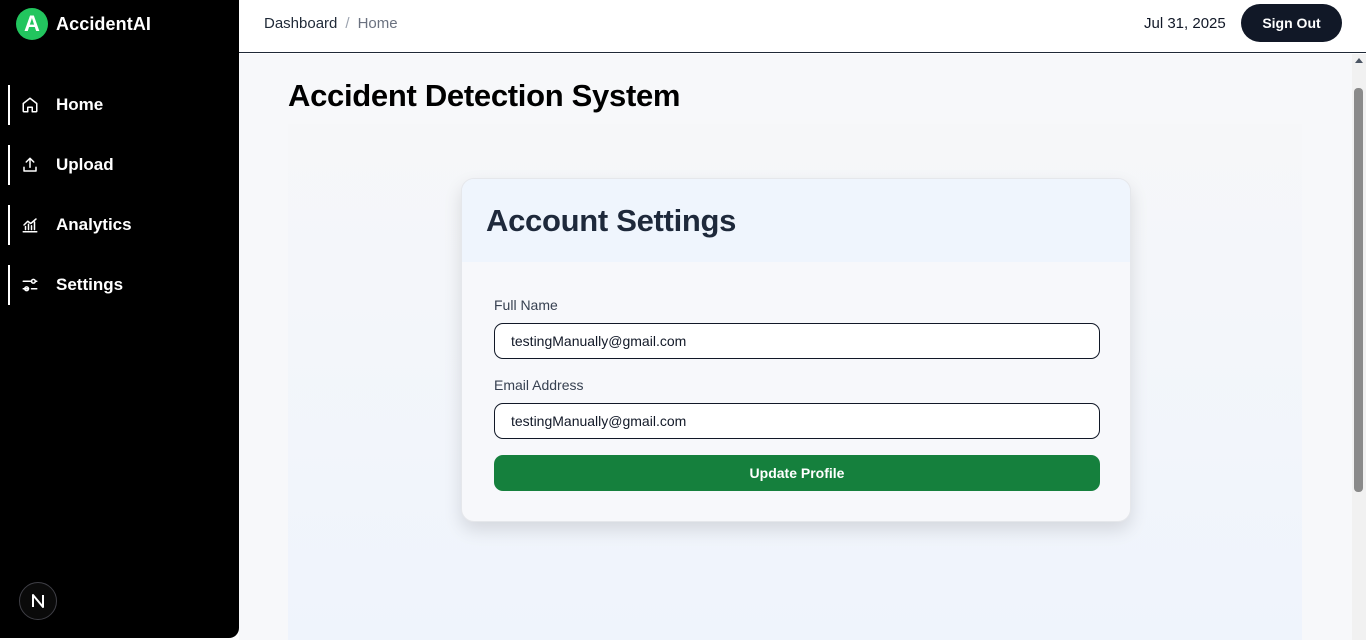 This screenshot has height=640, width=1366. Describe the element at coordinates (377, 23) in the screenshot. I see `breadcrumb-home: Home` at that location.